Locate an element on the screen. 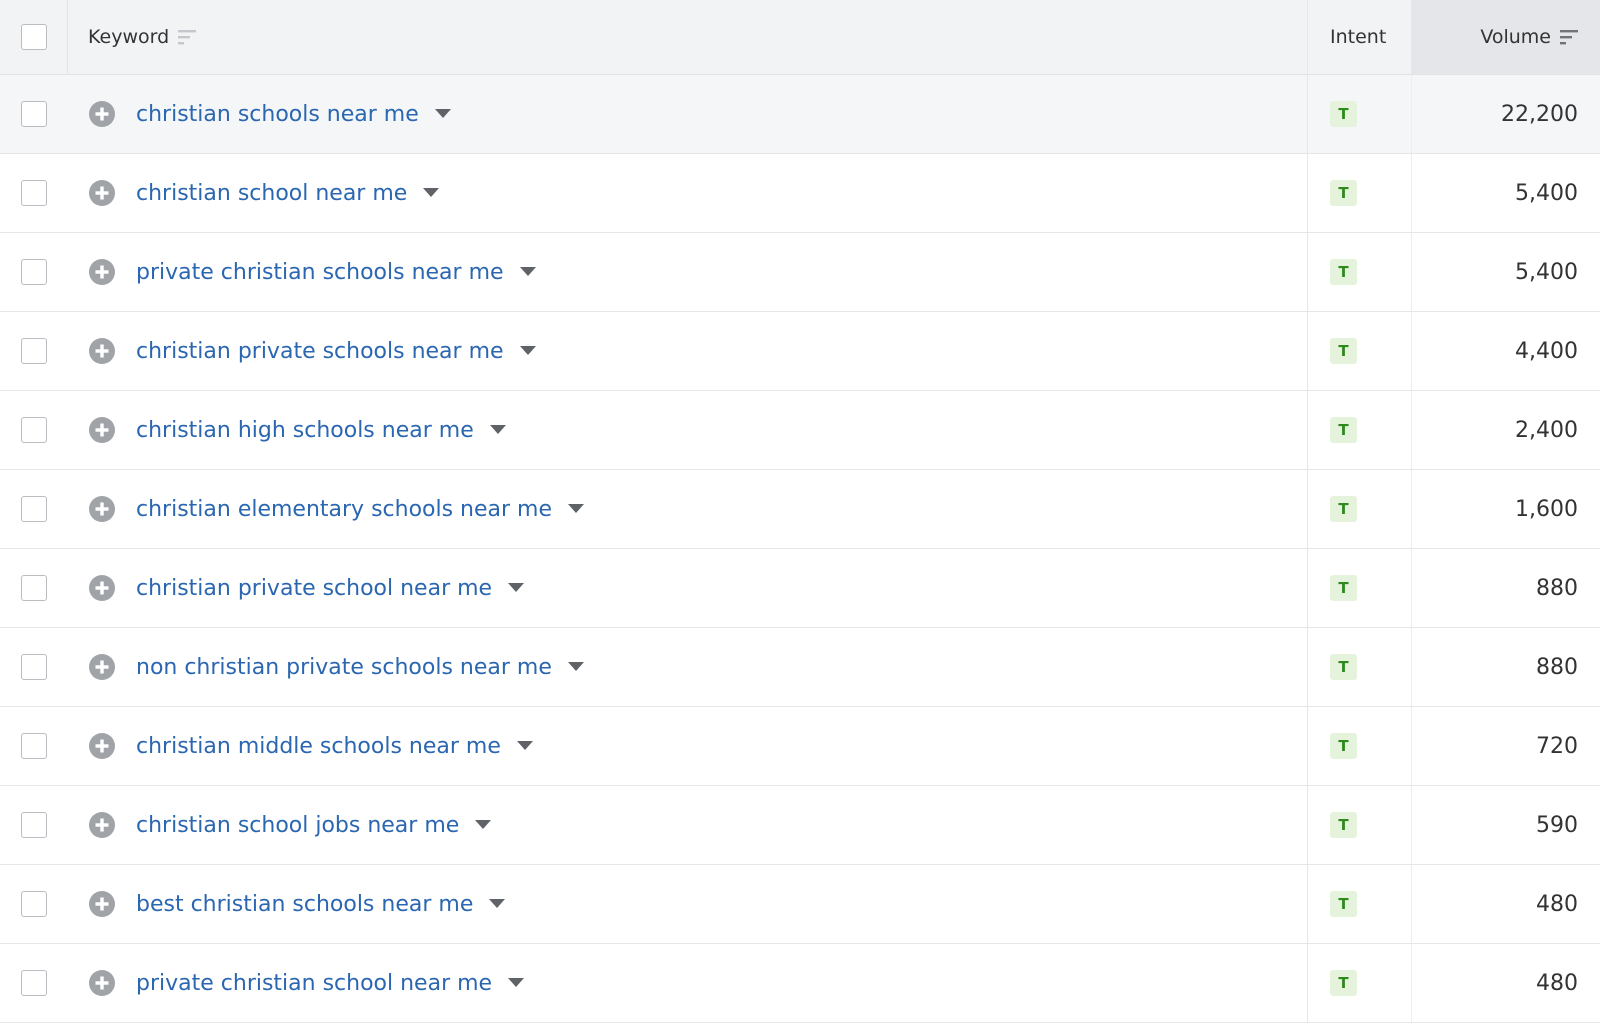 The height and width of the screenshot is (1023, 1600). keyword-column-header: Keyword is located at coordinates (687, 37).